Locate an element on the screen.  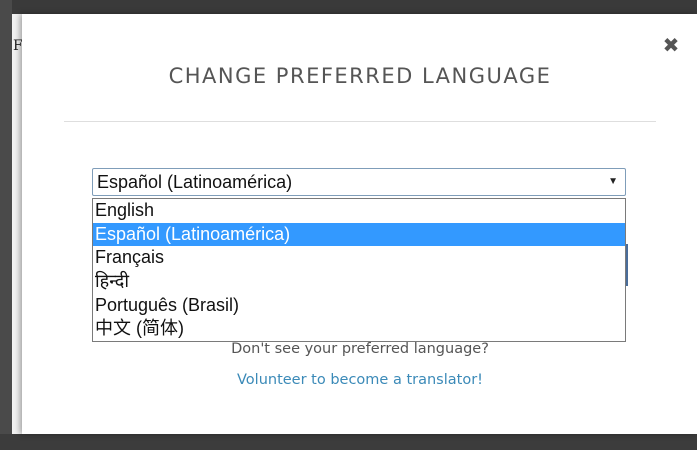
page-backdrop-top is located at coordinates (348, 7).